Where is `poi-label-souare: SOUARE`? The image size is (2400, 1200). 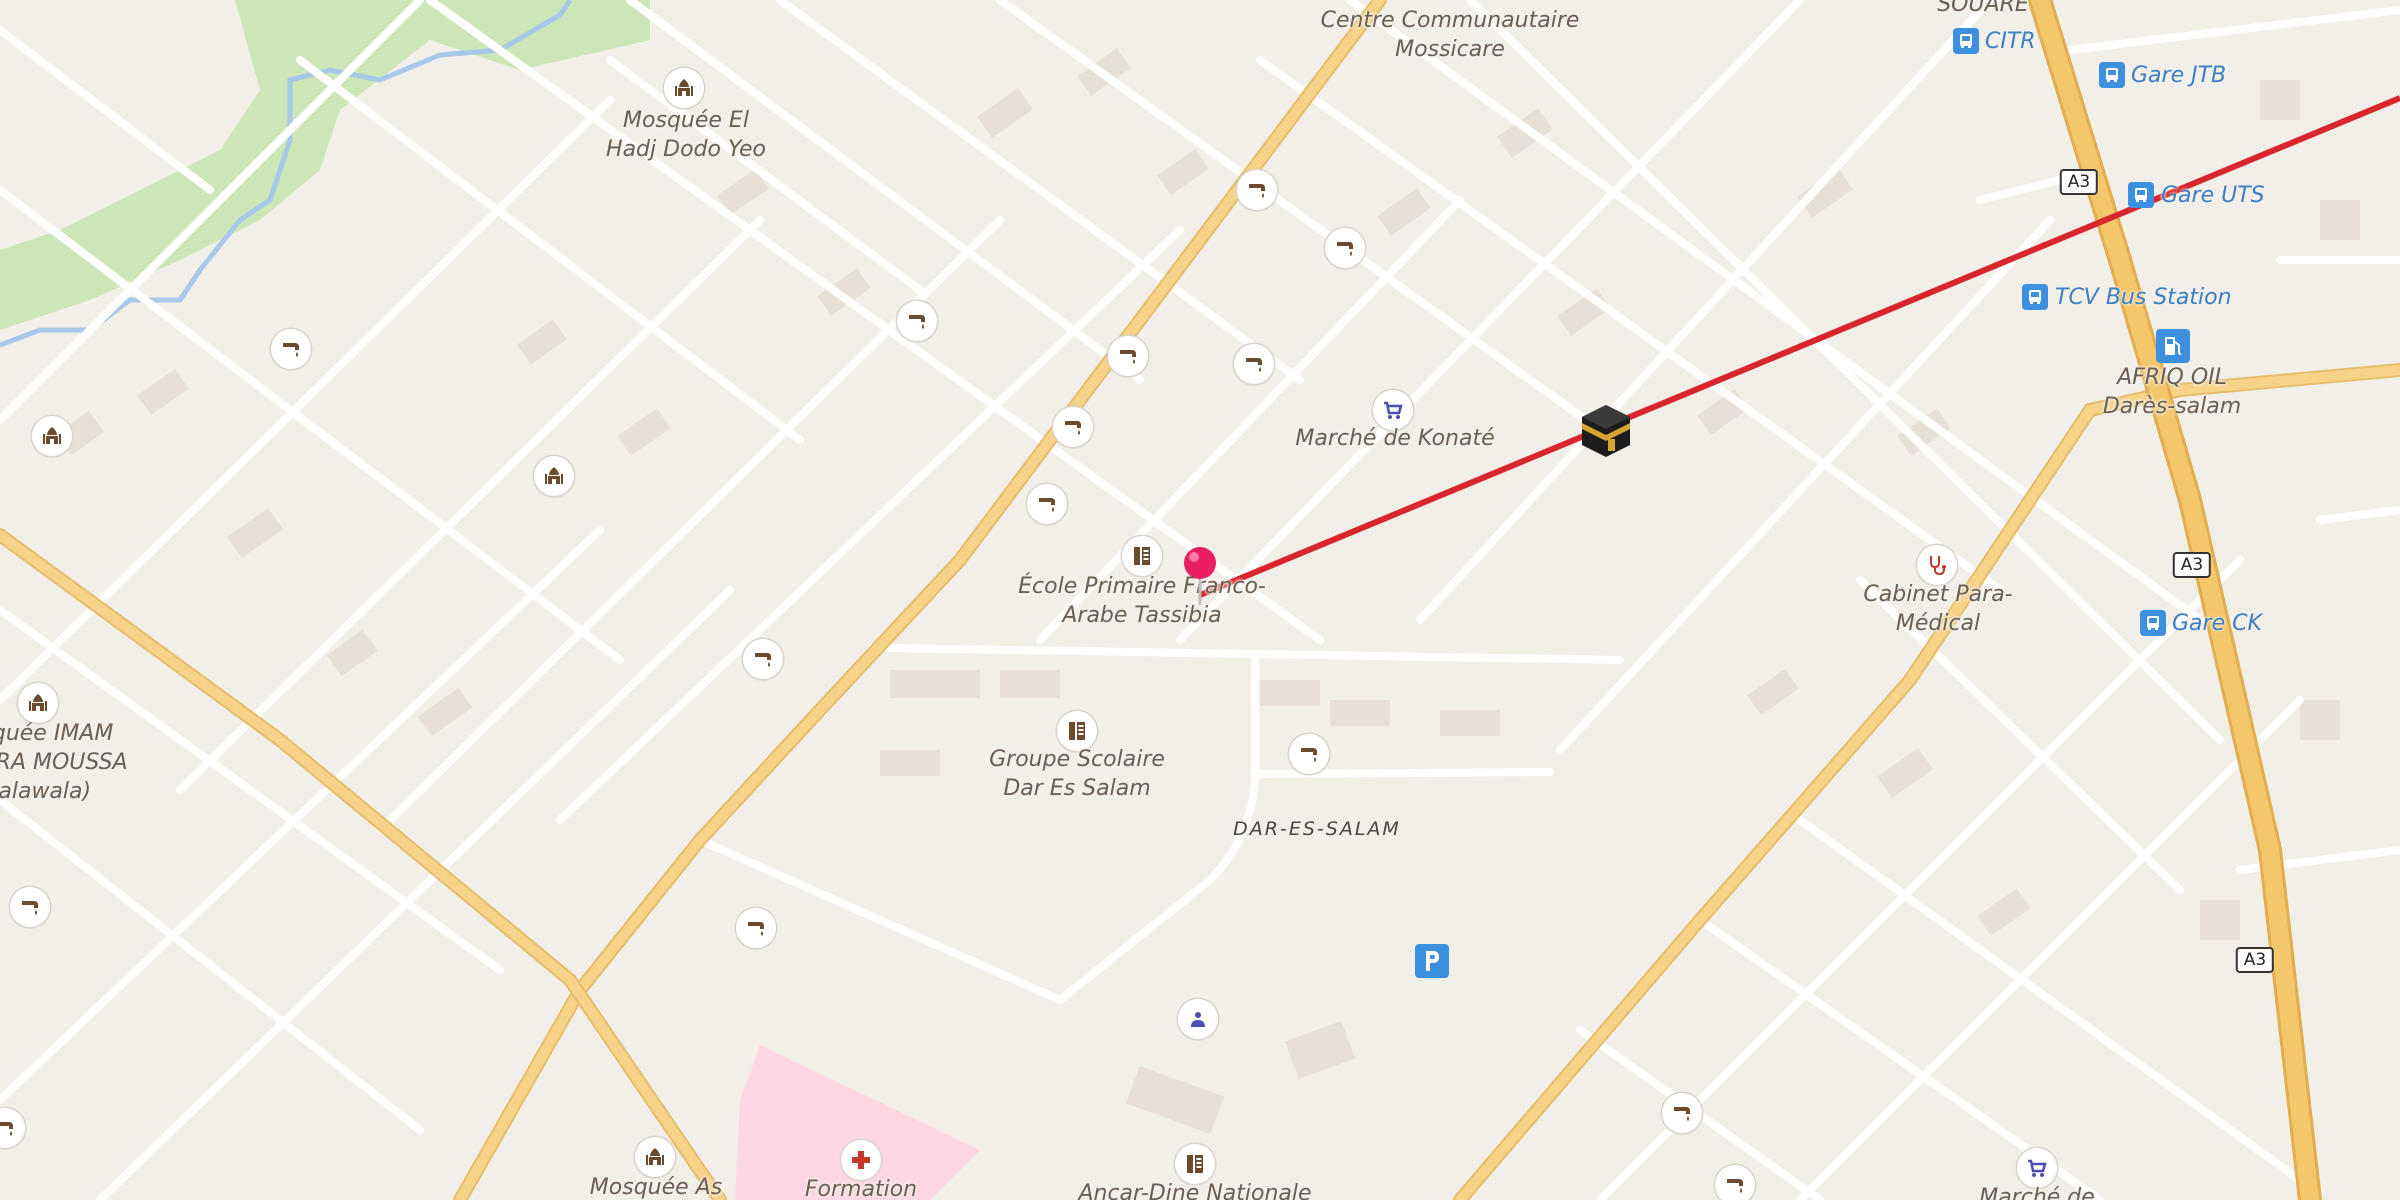
poi-label-souare: SOUARE is located at coordinates (1983, 8).